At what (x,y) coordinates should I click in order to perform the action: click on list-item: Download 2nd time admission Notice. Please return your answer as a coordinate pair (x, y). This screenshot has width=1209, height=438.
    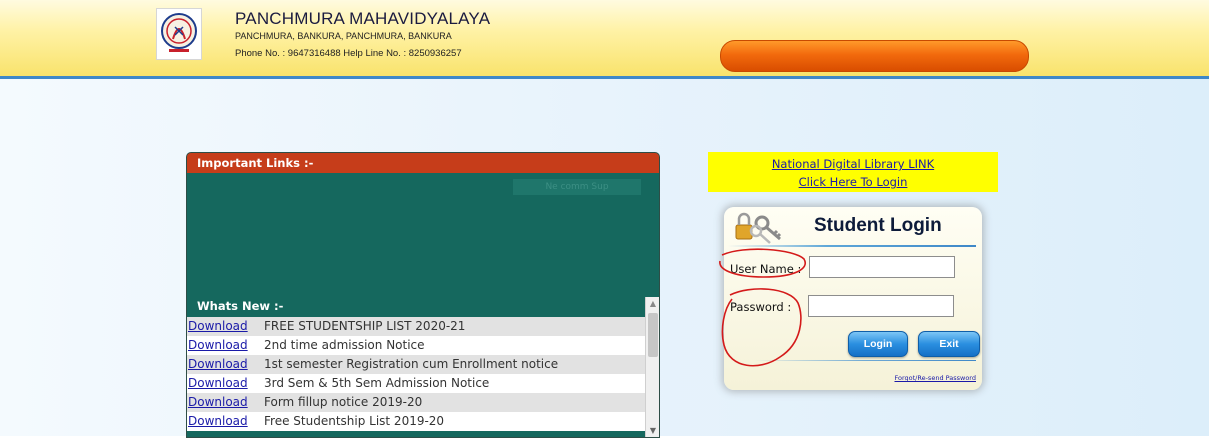
    Looking at the image, I should click on (416, 345).